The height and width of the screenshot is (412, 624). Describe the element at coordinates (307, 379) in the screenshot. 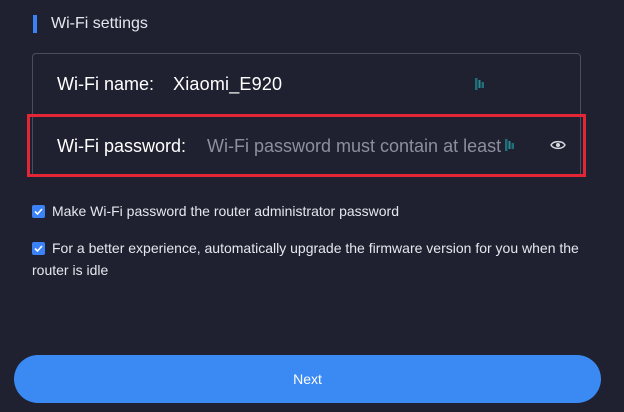

I see `next-button: Next` at that location.